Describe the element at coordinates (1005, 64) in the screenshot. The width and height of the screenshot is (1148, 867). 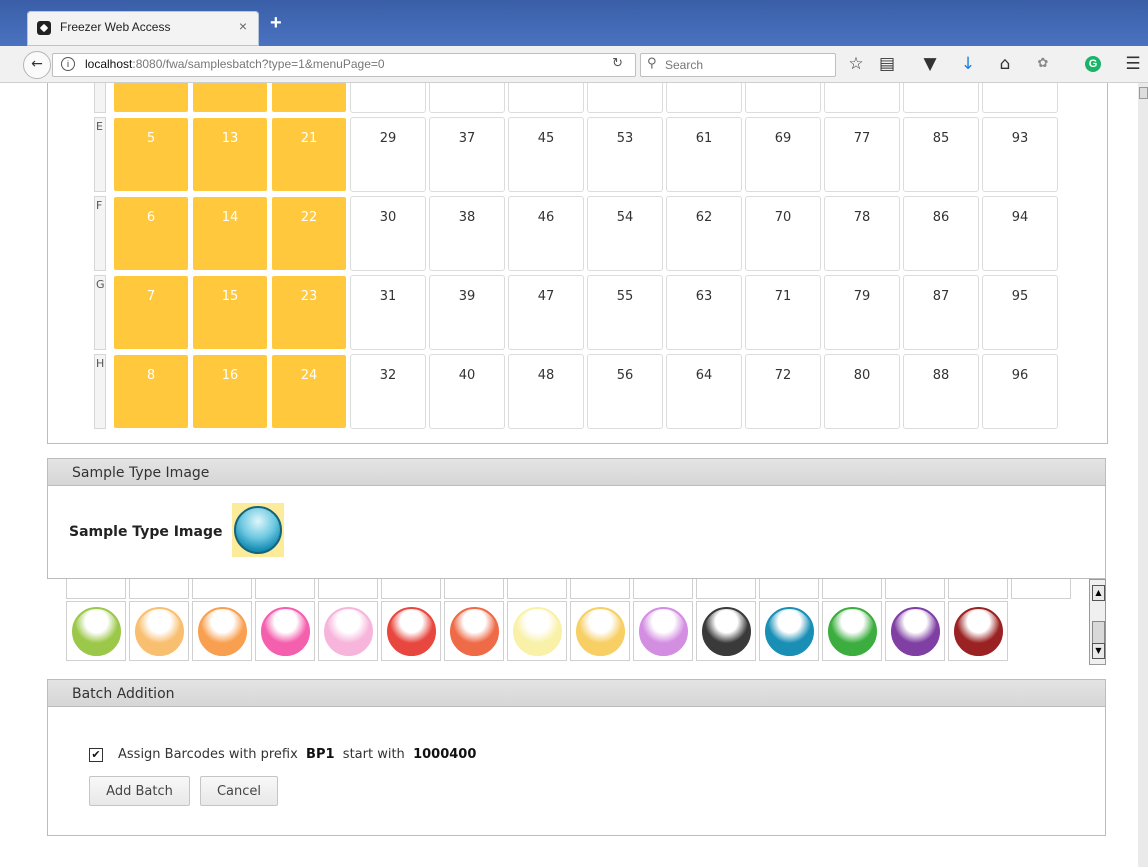
I see `home-icon: ⌂` at that location.